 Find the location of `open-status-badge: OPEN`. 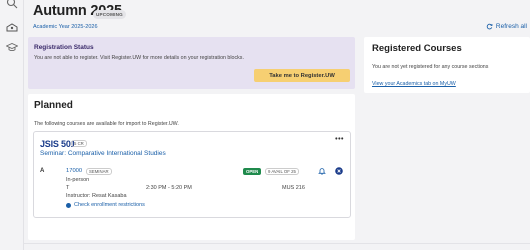

open-status-badge: OPEN is located at coordinates (252, 171).